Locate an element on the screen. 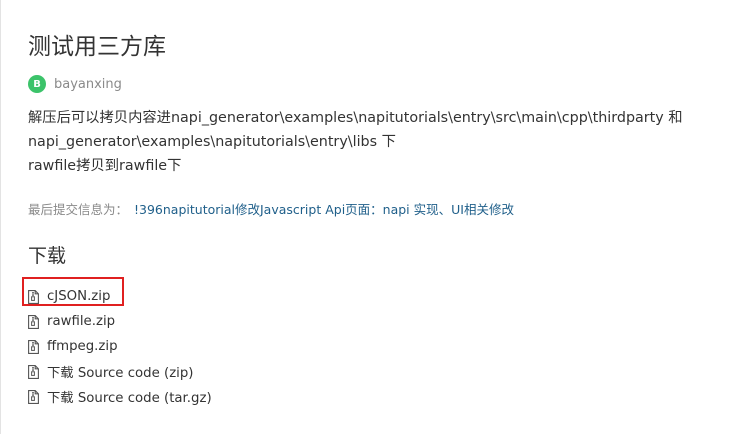 The width and height of the screenshot is (743, 434). author-row: B bayanxing is located at coordinates (75, 84).